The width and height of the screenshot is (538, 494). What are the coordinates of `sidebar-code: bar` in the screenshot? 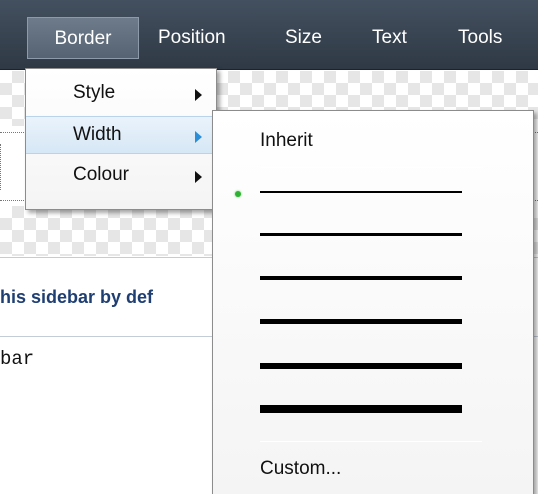 It's located at (17, 359).